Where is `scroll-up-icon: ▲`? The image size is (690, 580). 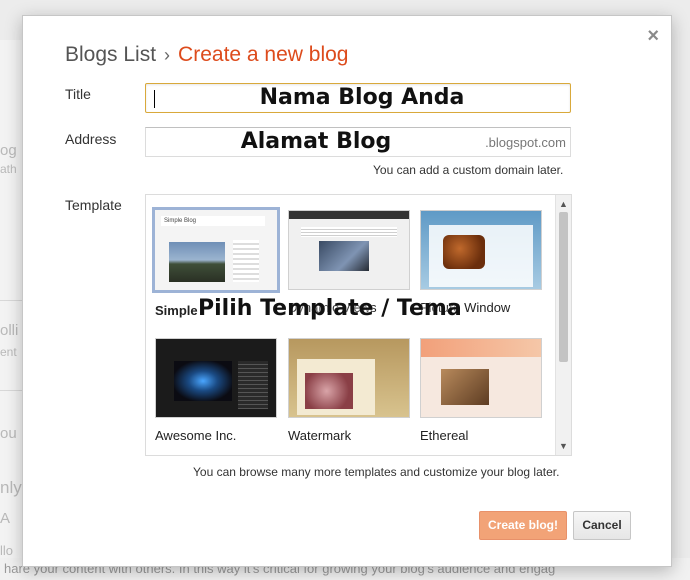 scroll-up-icon: ▲ is located at coordinates (563, 204).